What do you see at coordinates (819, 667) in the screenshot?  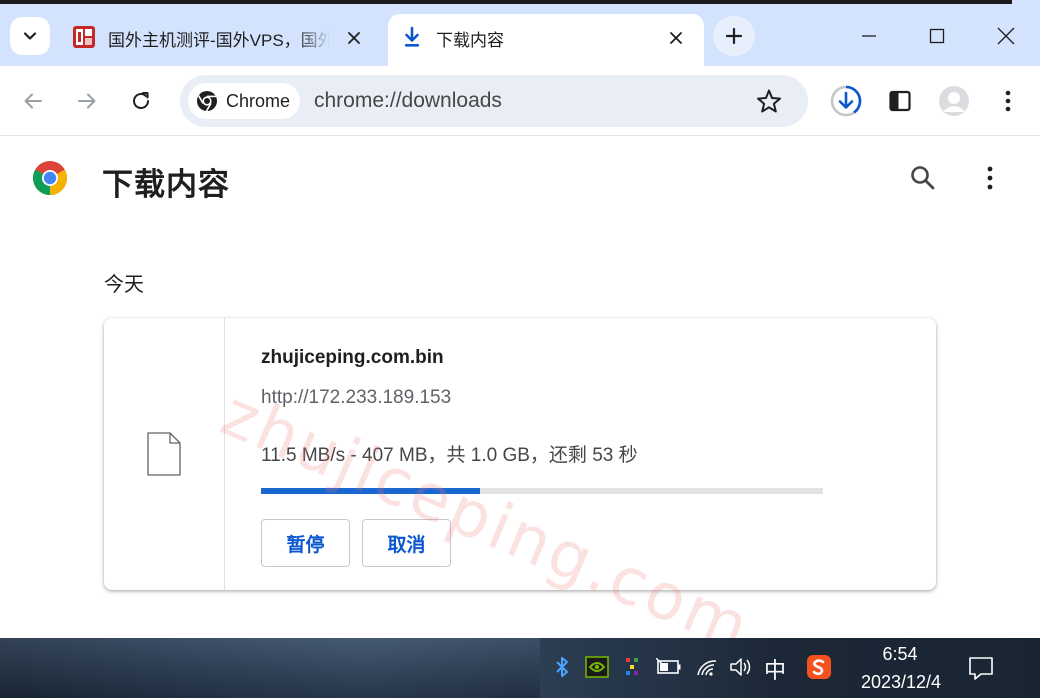 I see `sogou-input-icon` at bounding box center [819, 667].